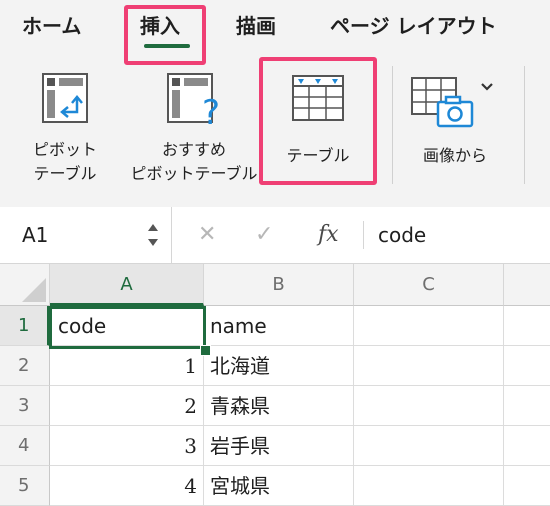  What do you see at coordinates (193, 99) in the screenshot?
I see `recommended-pivot-icon: ?` at bounding box center [193, 99].